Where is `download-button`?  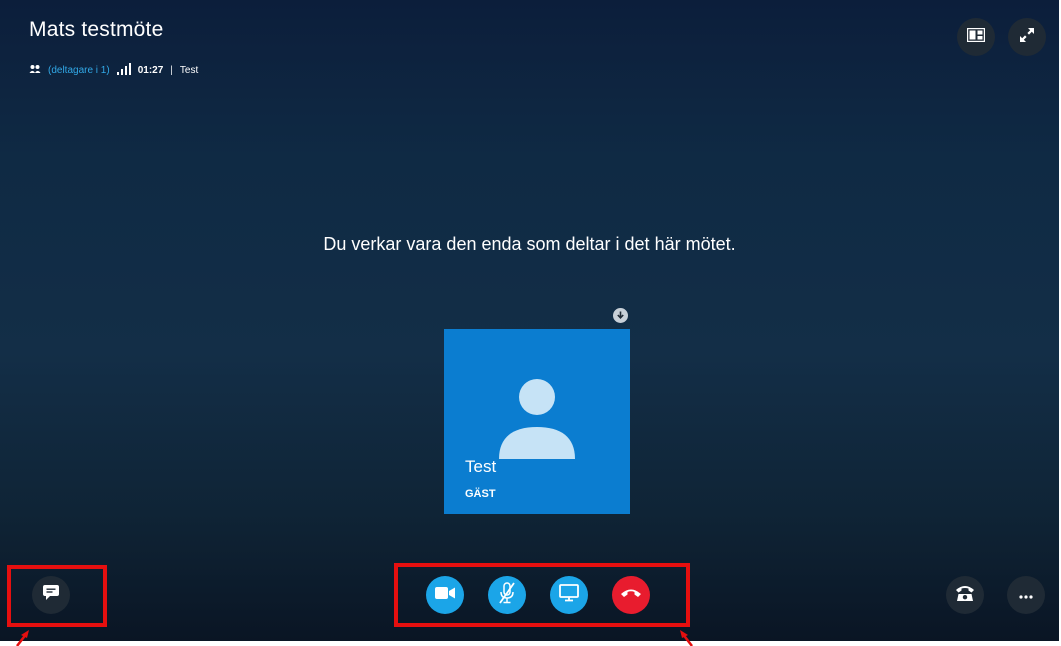
download-button is located at coordinates (620, 315).